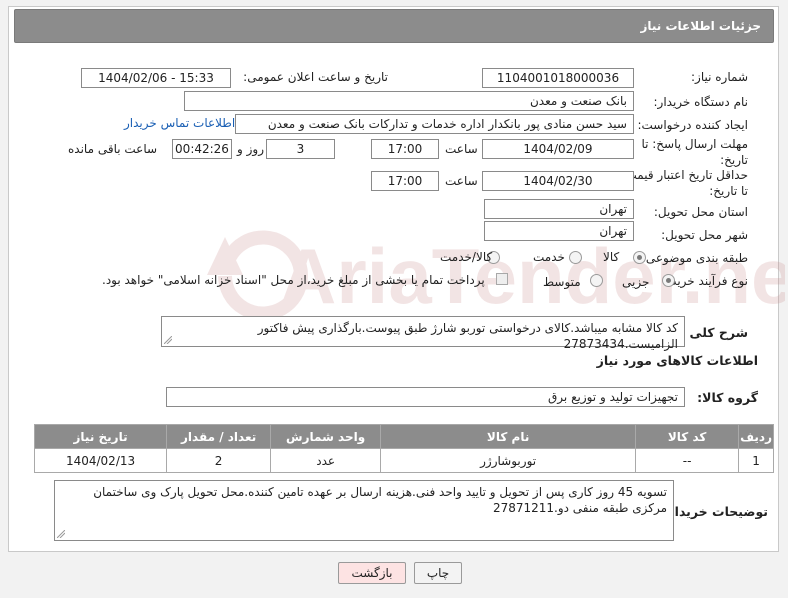  What do you see at coordinates (558, 181) in the screenshot?
I see `validity-date-field: 1404/02/30` at bounding box center [558, 181].